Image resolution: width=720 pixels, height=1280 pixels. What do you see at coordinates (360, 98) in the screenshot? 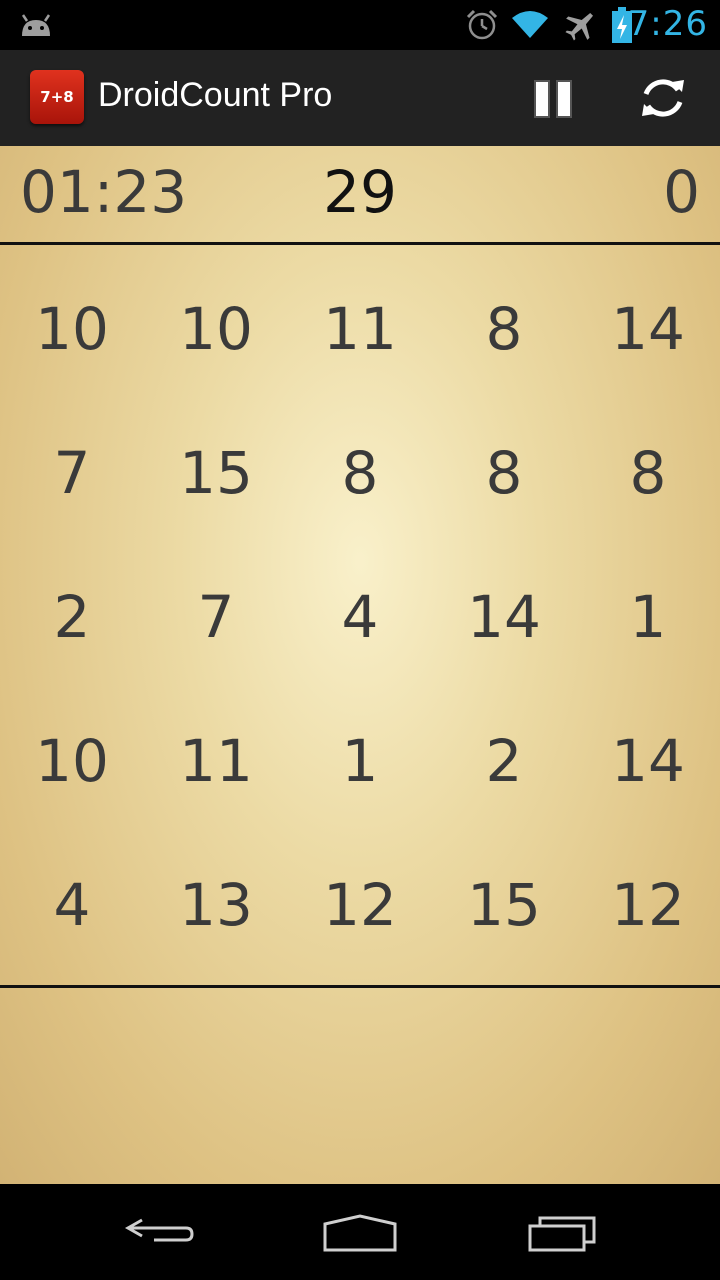
I see `action-bar: 7+8 DroidCount Pro` at bounding box center [360, 98].